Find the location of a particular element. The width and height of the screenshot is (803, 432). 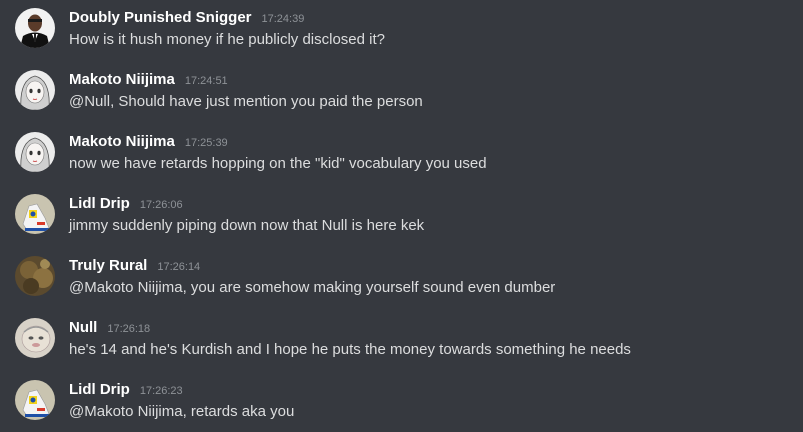

message-header: Null 17:26:18 is located at coordinates (109, 328).